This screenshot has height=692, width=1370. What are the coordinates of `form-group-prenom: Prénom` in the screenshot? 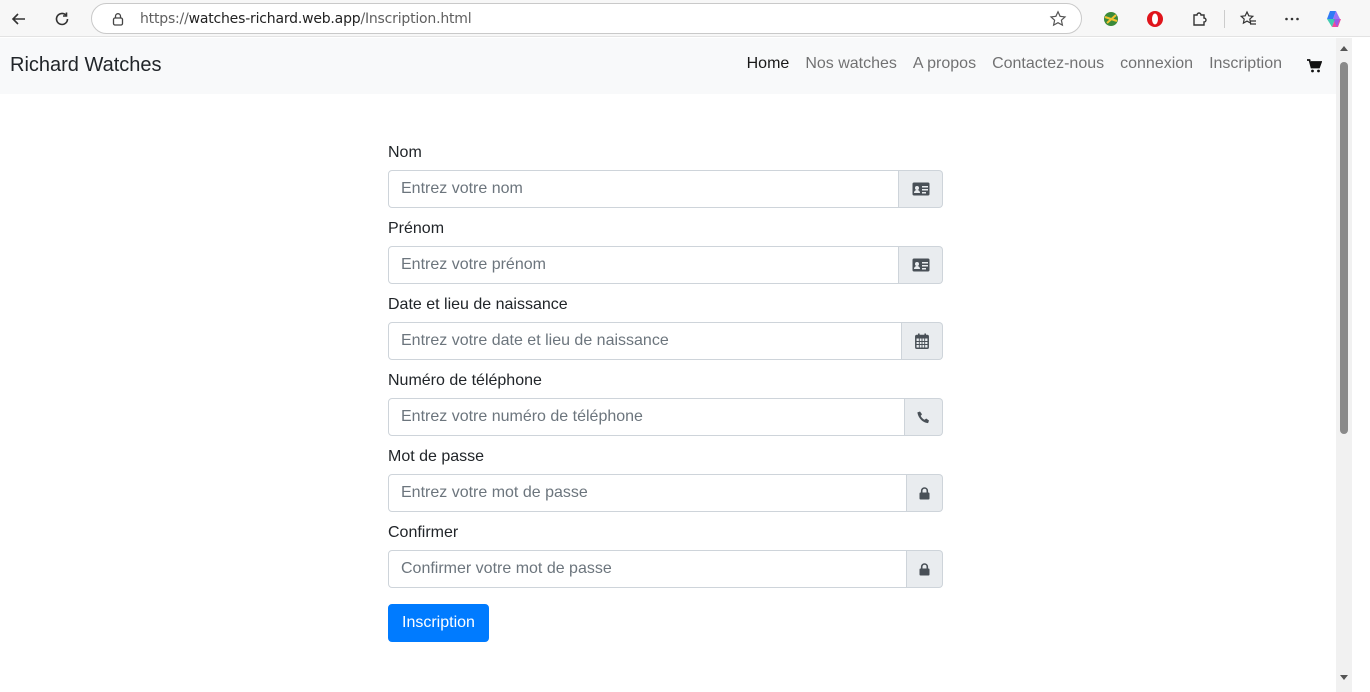 It's located at (665, 252).